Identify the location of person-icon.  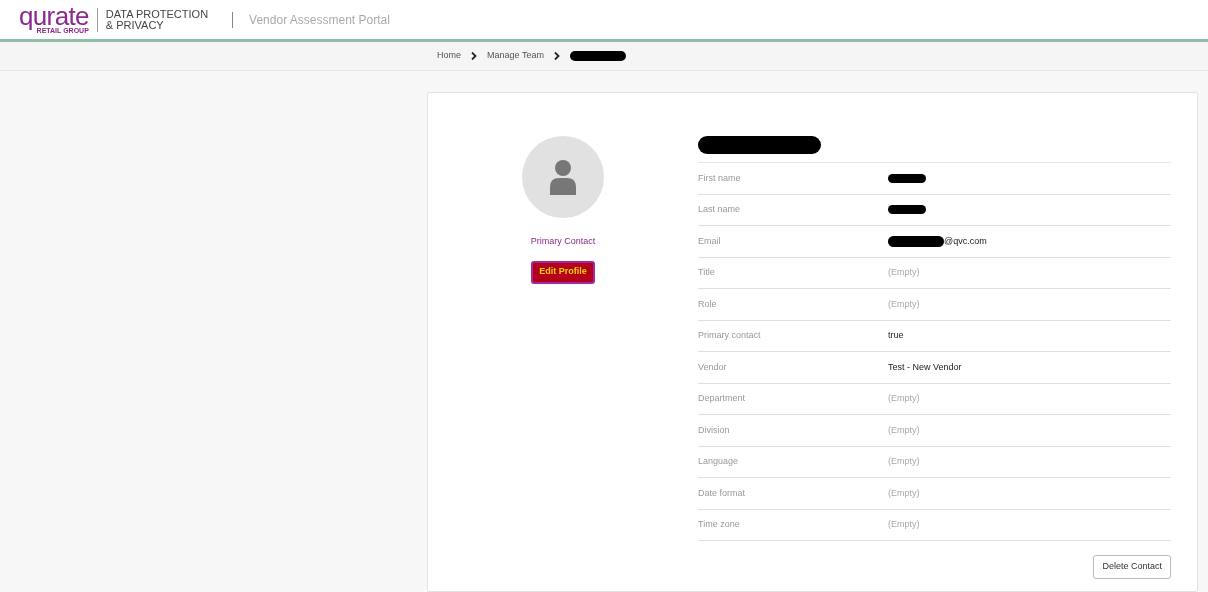
(563, 177).